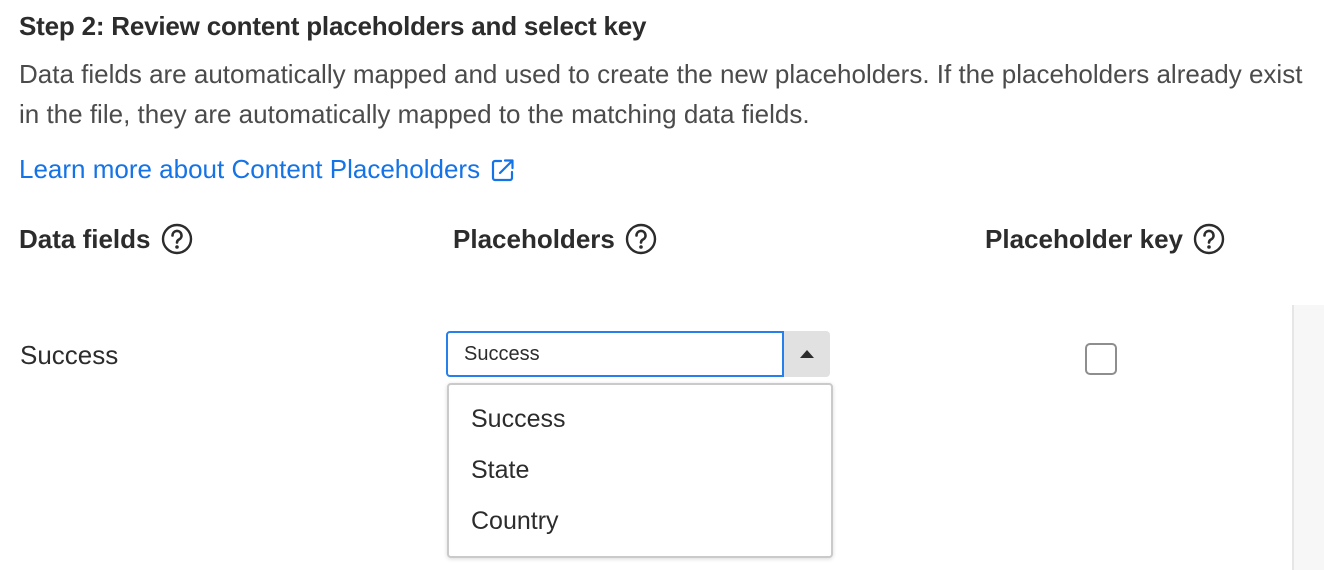  What do you see at coordinates (1084, 238) in the screenshot?
I see `column-header-placeholder-key-label: Placeholder key` at bounding box center [1084, 238].